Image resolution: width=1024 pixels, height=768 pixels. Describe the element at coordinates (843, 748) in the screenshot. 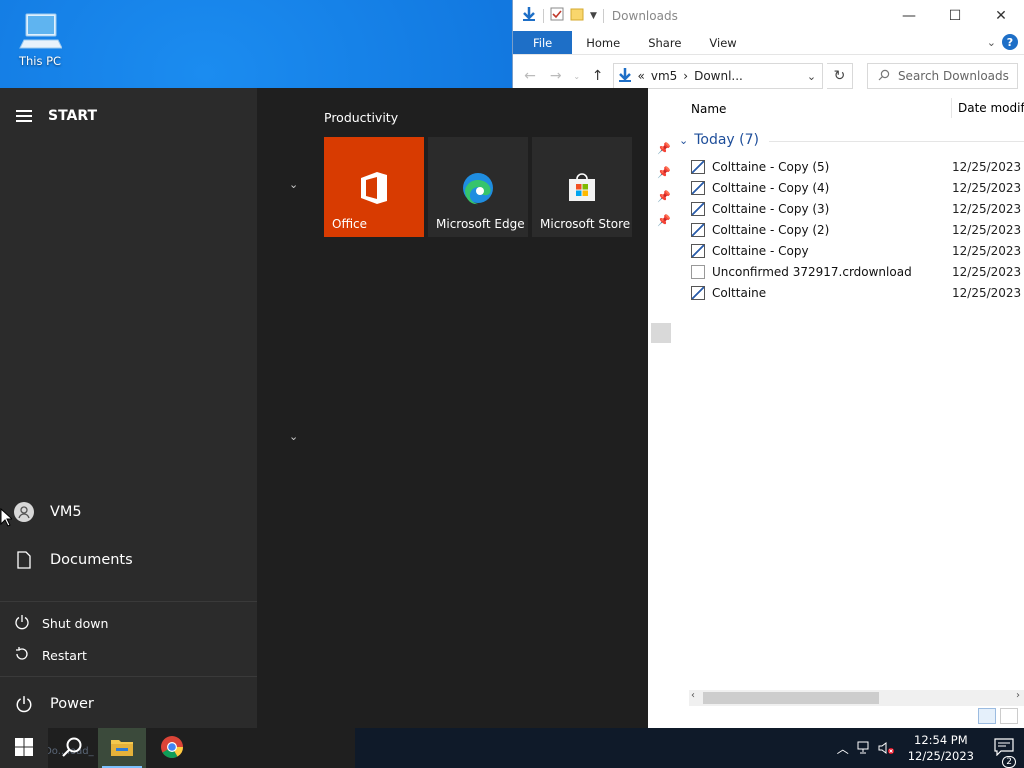

I see `show-hidden-icons-chevron-icon: ︿` at that location.